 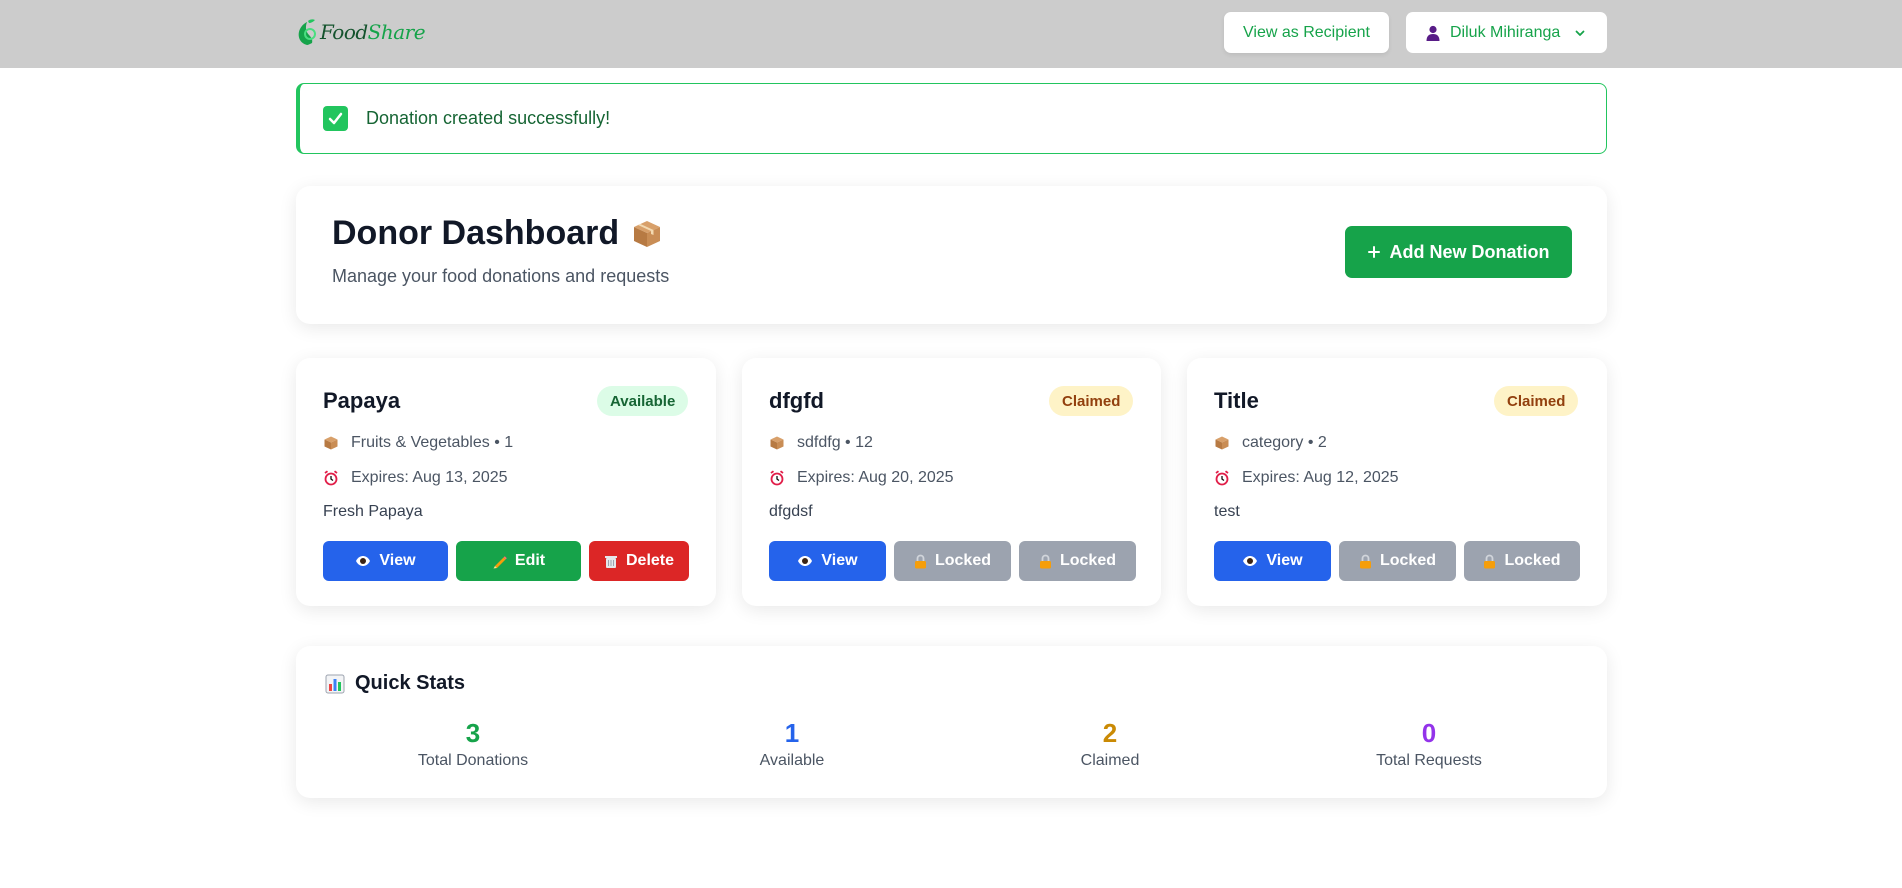 What do you see at coordinates (335, 118) in the screenshot?
I see `check-icon` at bounding box center [335, 118].